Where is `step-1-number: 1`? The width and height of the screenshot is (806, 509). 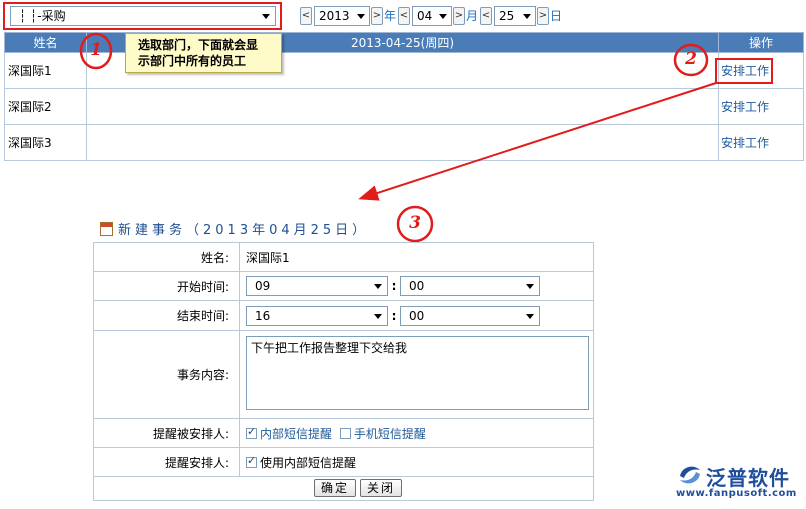
step-1-number: 1 is located at coordinates (96, 50).